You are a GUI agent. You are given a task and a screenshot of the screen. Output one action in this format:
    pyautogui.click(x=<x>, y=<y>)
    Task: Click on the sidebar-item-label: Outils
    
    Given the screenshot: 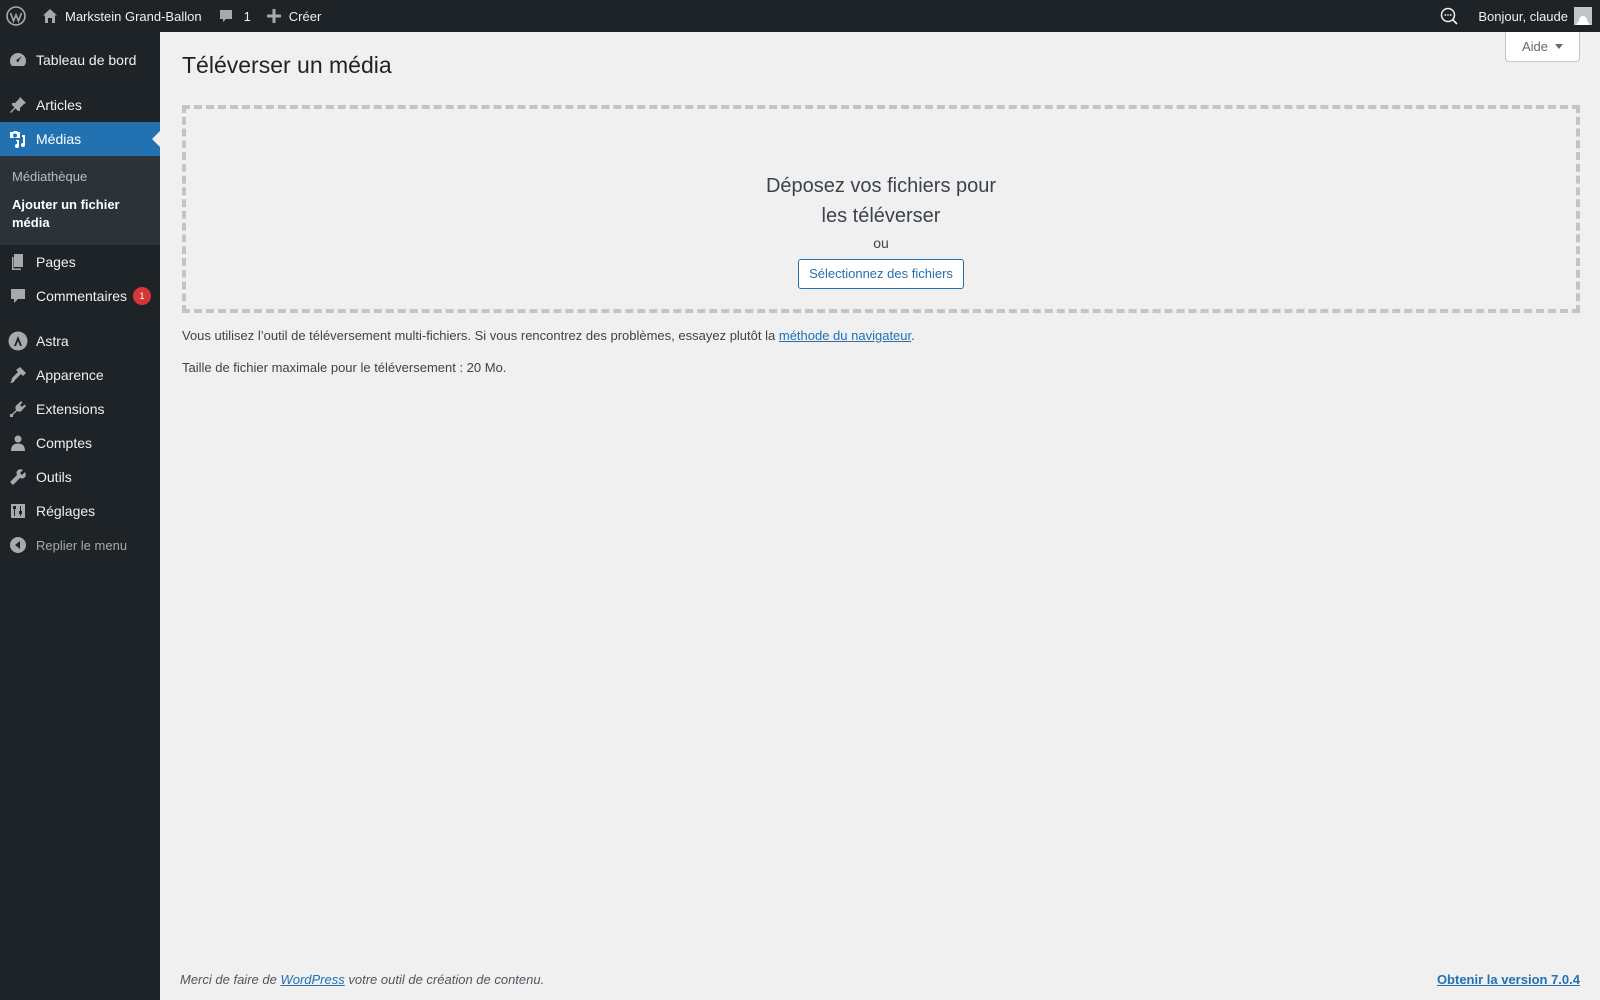 What is the action you would take?
    pyautogui.click(x=54, y=477)
    